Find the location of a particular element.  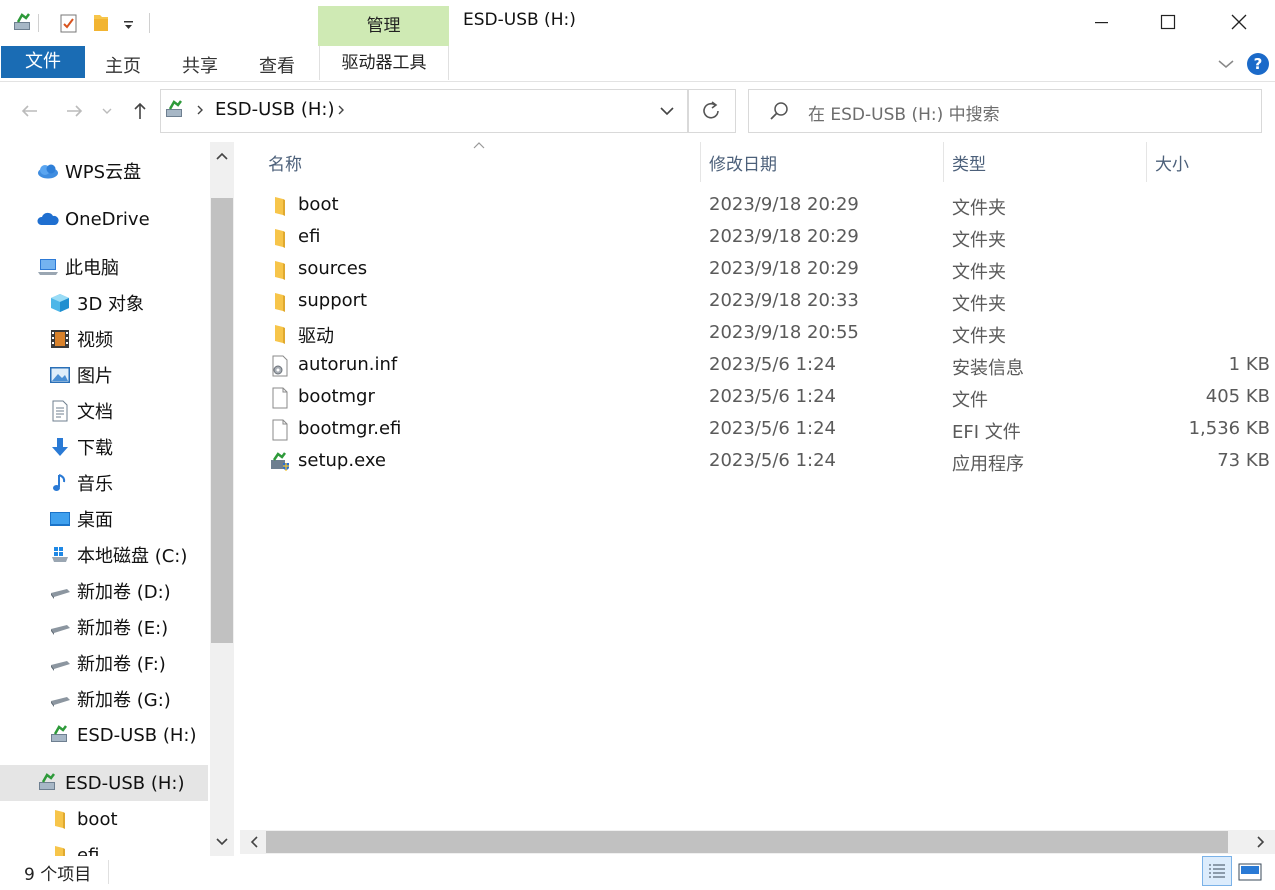

horizontal-scrollbar-thumb is located at coordinates (747, 842).